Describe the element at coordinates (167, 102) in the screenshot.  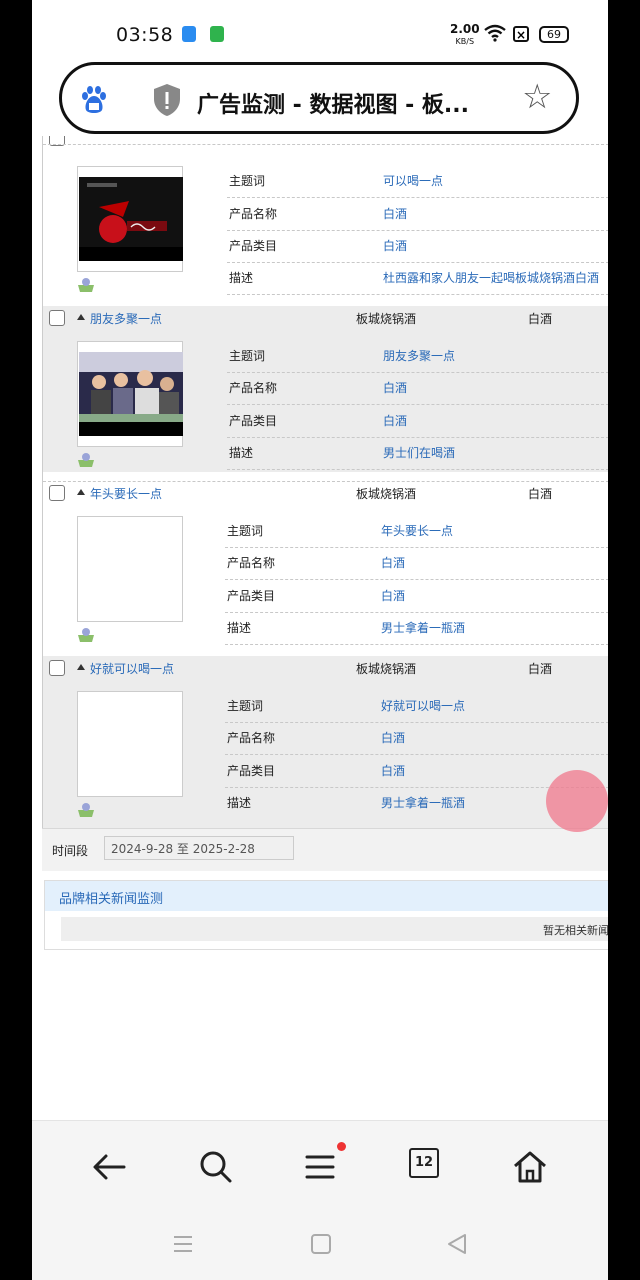
I see `security-shield-icon` at that location.